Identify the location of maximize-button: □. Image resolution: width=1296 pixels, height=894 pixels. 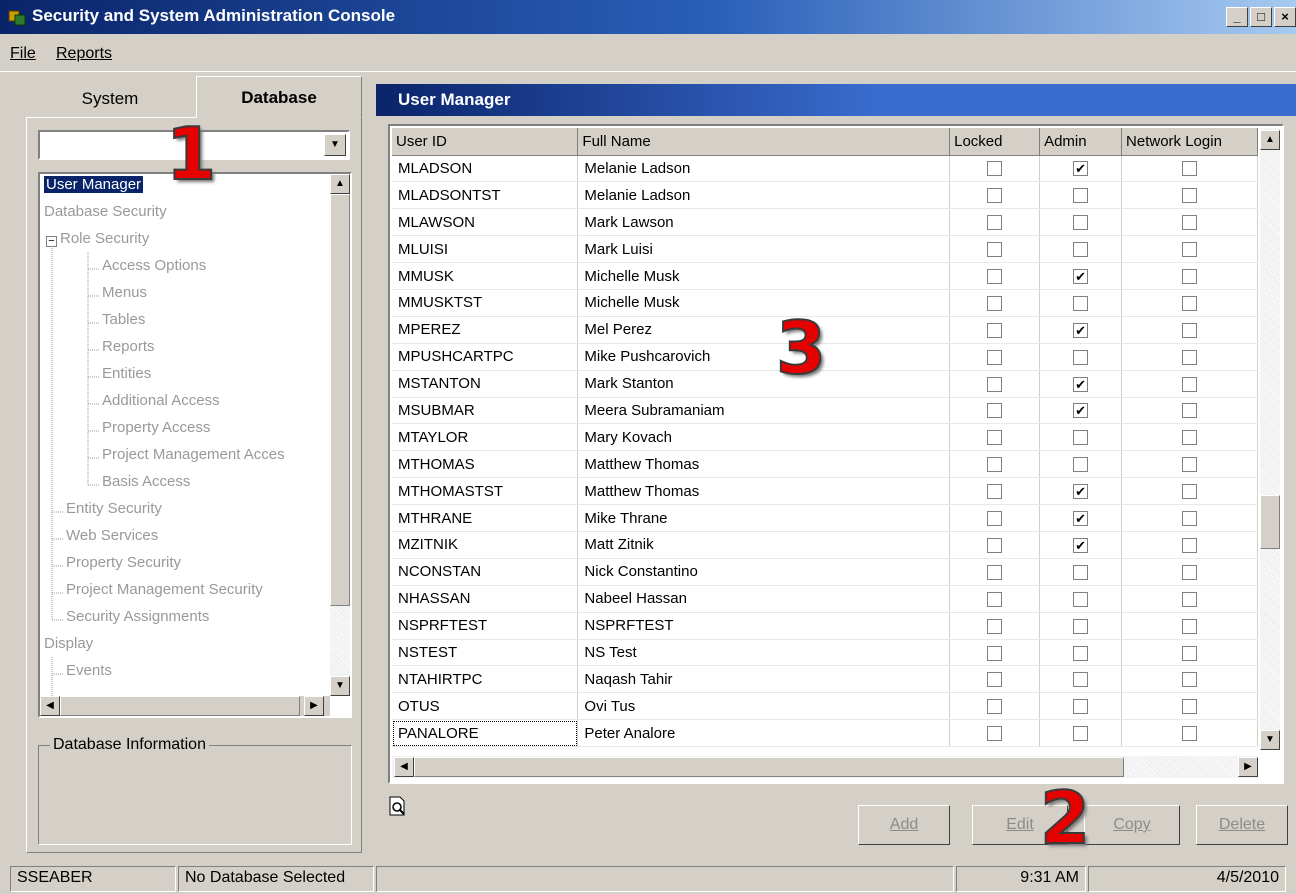
(1261, 17).